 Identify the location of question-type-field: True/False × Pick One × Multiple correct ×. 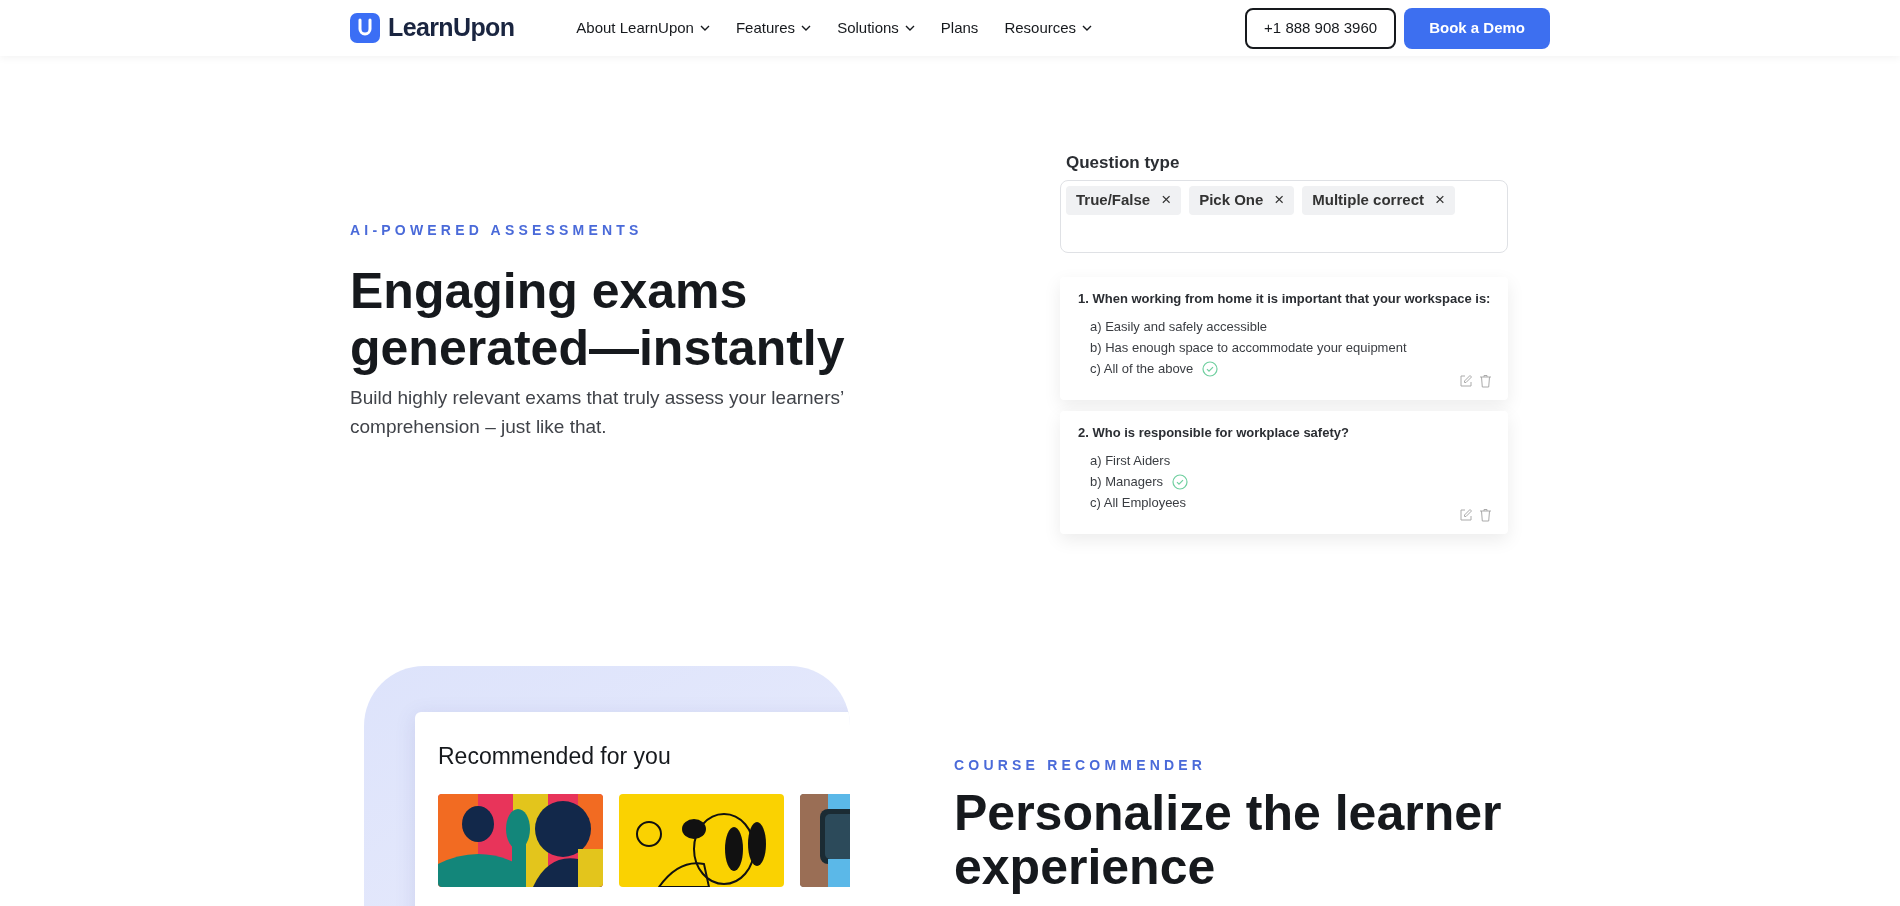
(1284, 216).